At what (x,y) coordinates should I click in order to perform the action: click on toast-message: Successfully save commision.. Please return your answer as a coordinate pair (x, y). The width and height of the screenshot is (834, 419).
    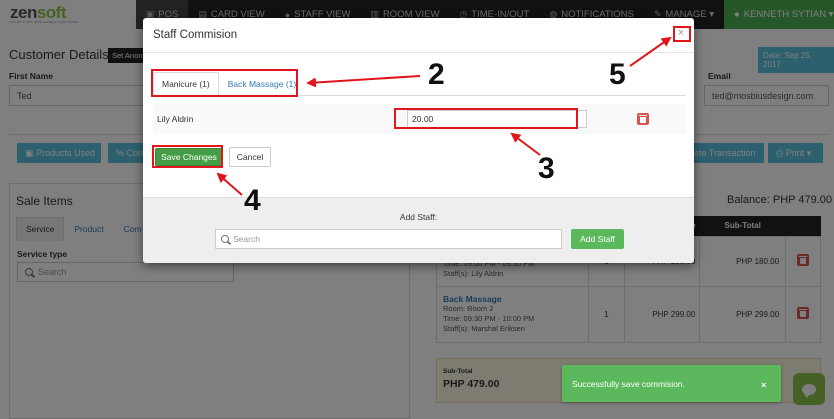
    Looking at the image, I should click on (628, 384).